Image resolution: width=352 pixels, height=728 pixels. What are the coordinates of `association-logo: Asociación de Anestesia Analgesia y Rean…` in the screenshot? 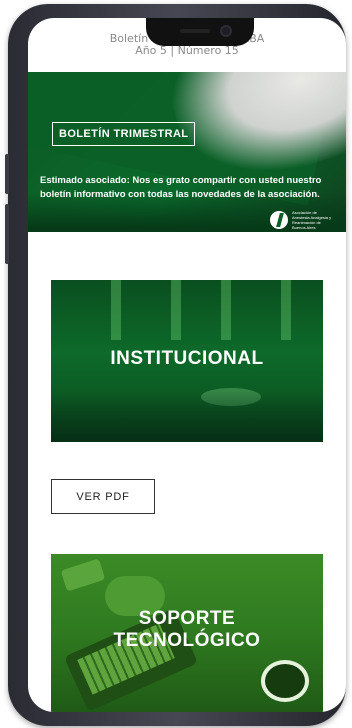 It's located at (301, 220).